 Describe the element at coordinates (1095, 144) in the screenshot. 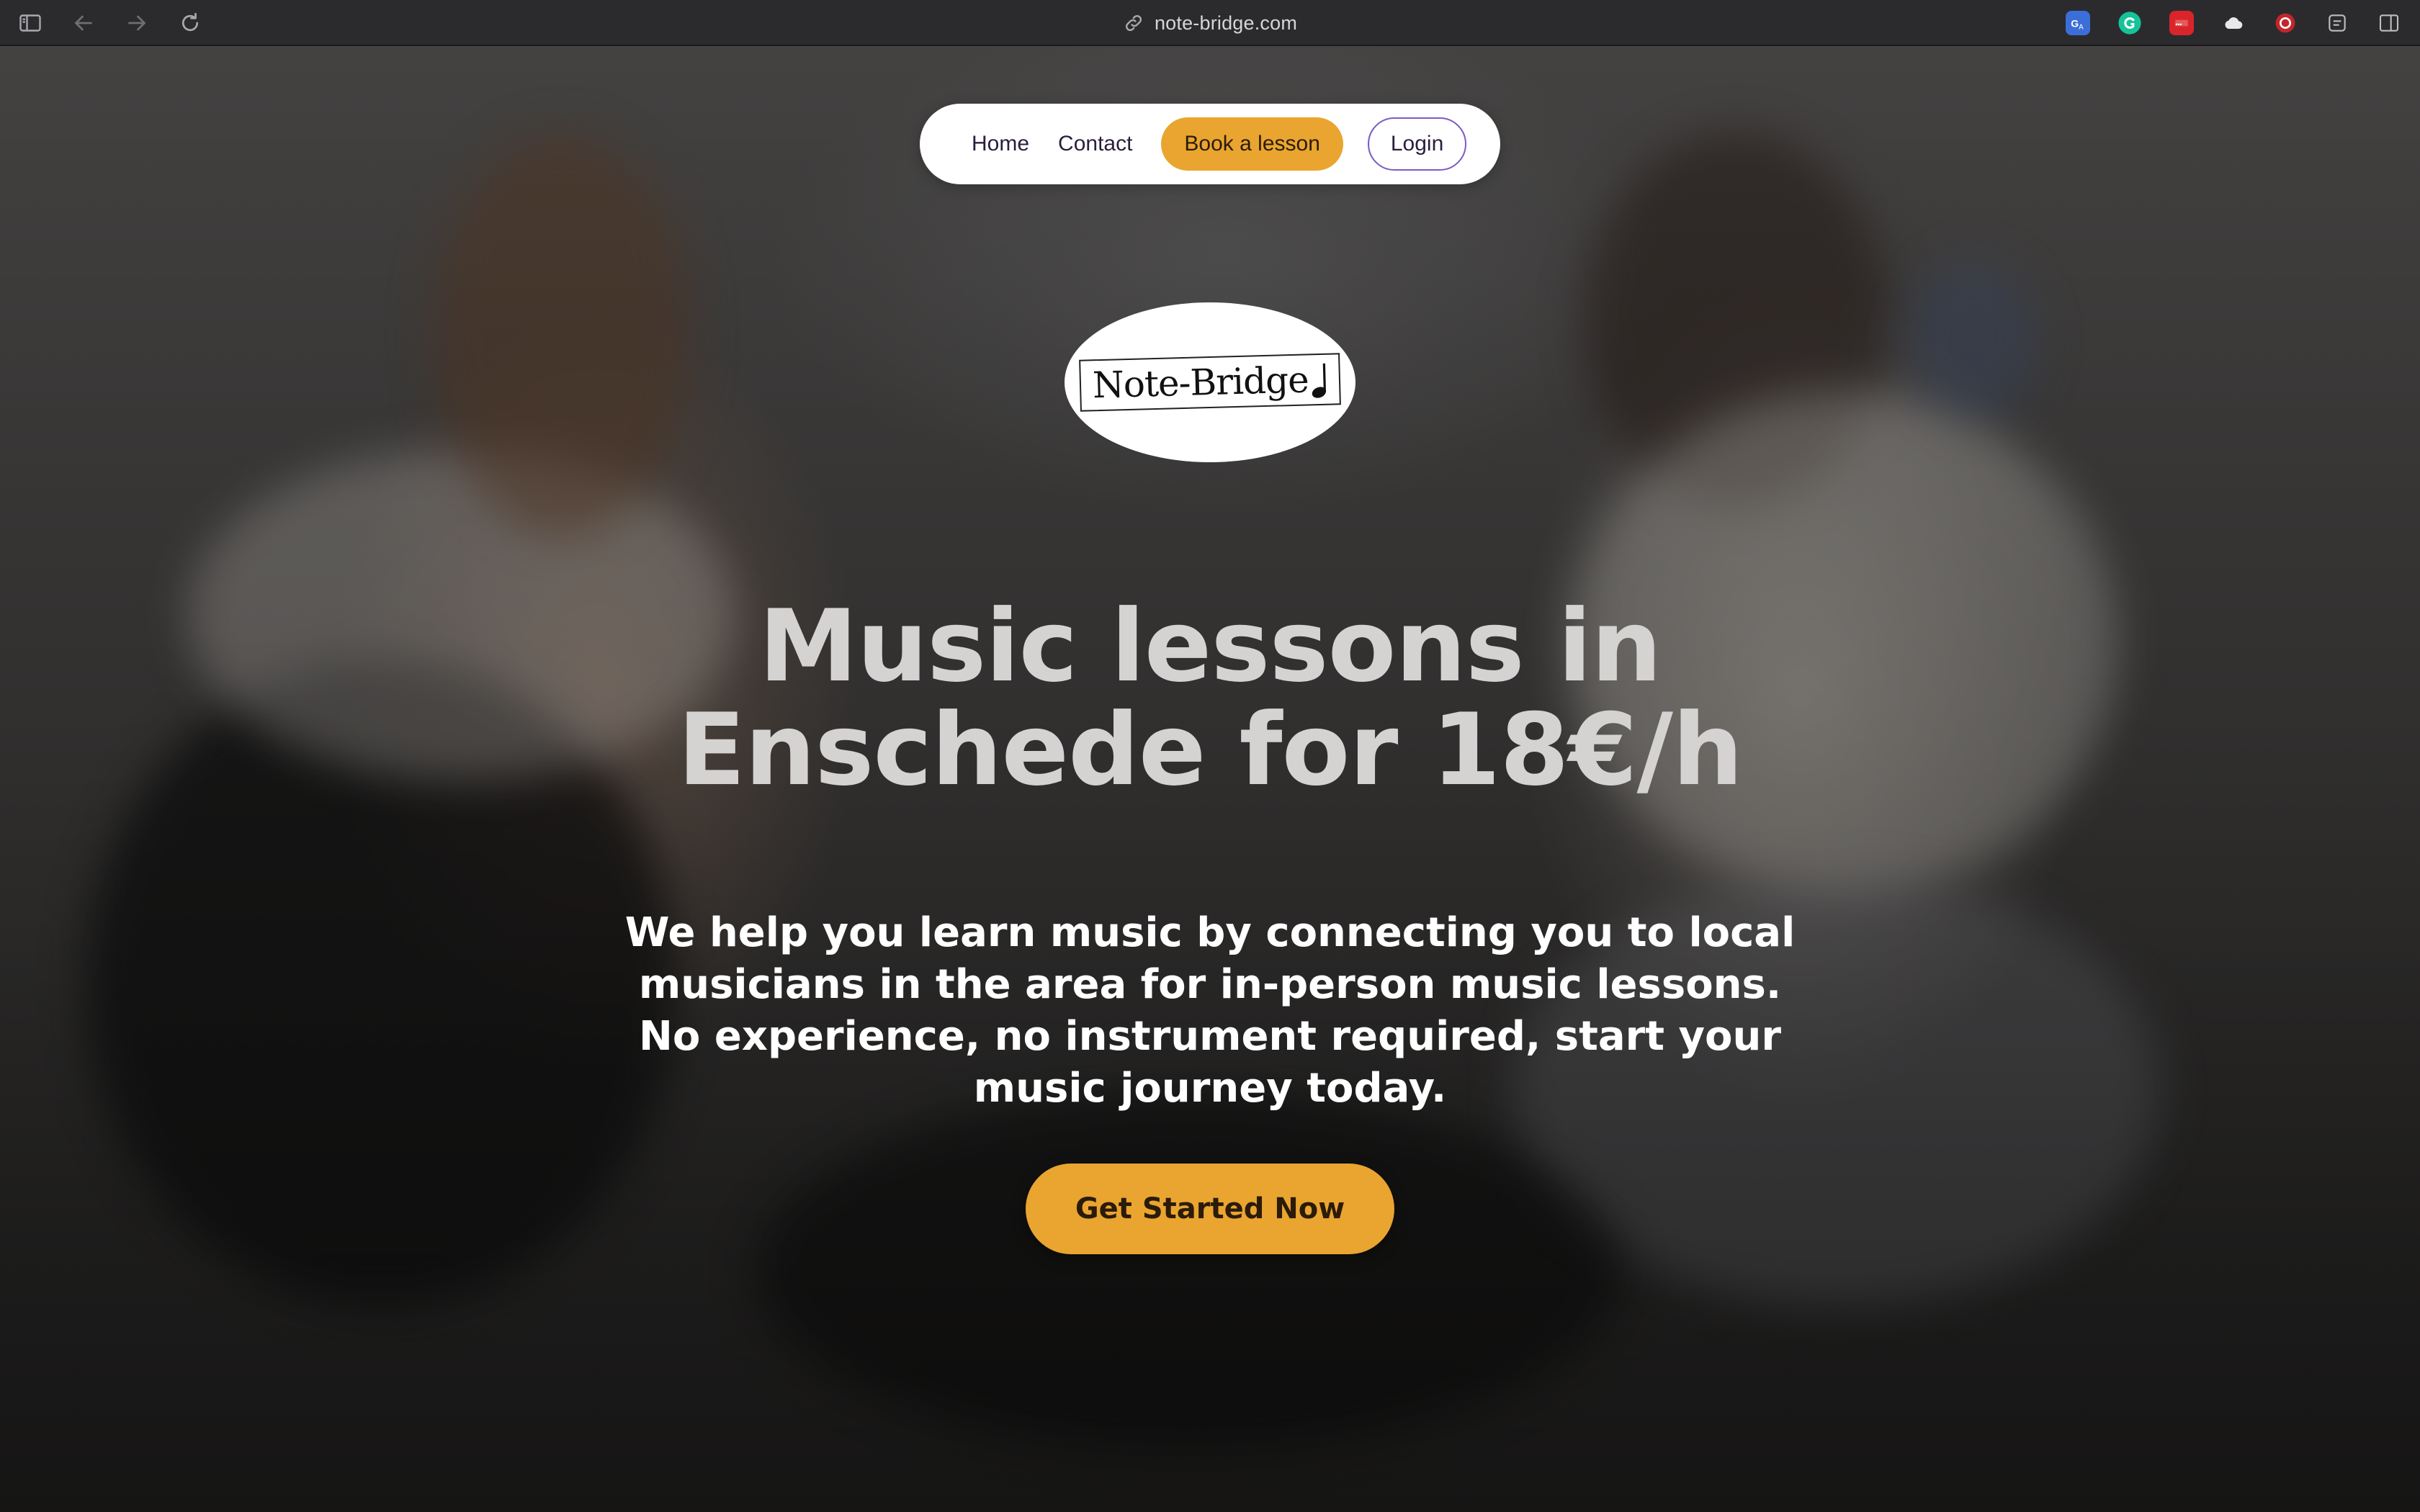

I see `nav-contact-link: Contact` at that location.